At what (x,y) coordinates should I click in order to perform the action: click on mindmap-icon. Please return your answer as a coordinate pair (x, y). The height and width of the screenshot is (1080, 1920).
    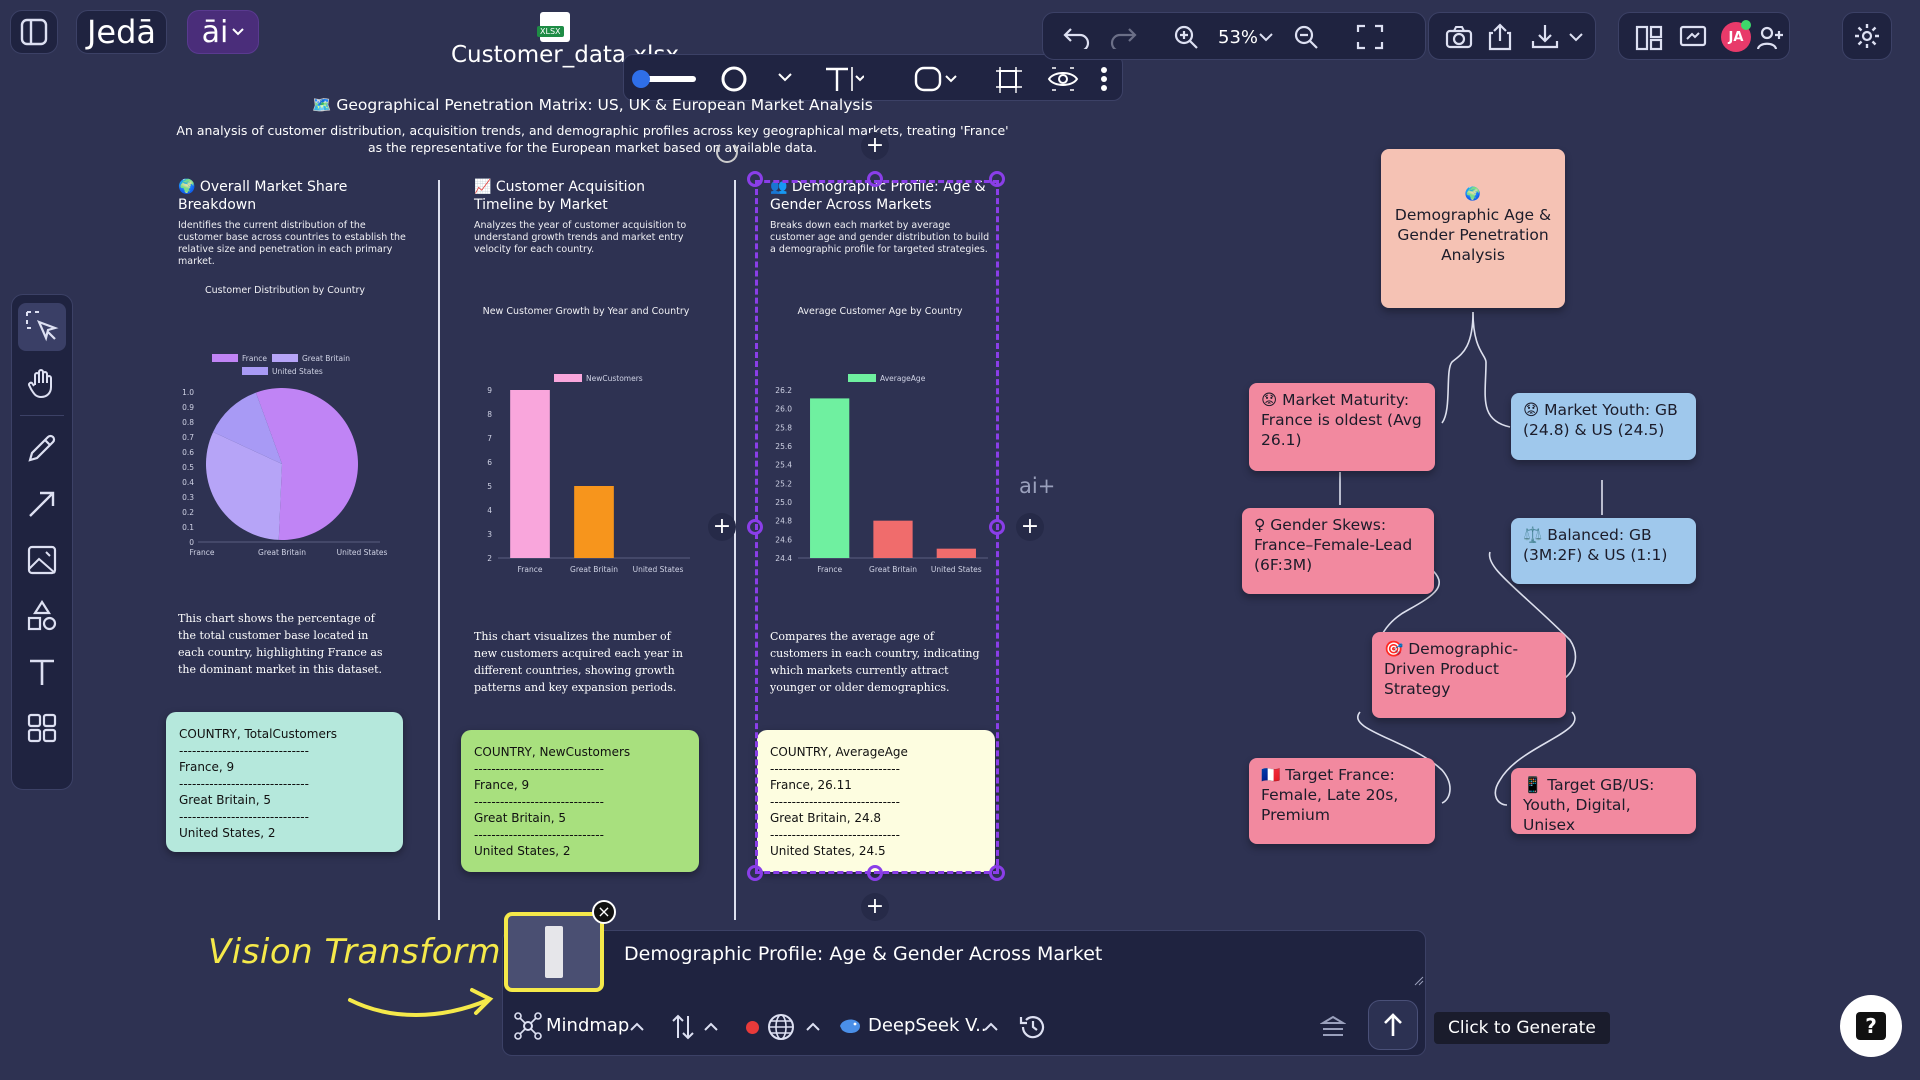
    Looking at the image, I should click on (528, 1026).